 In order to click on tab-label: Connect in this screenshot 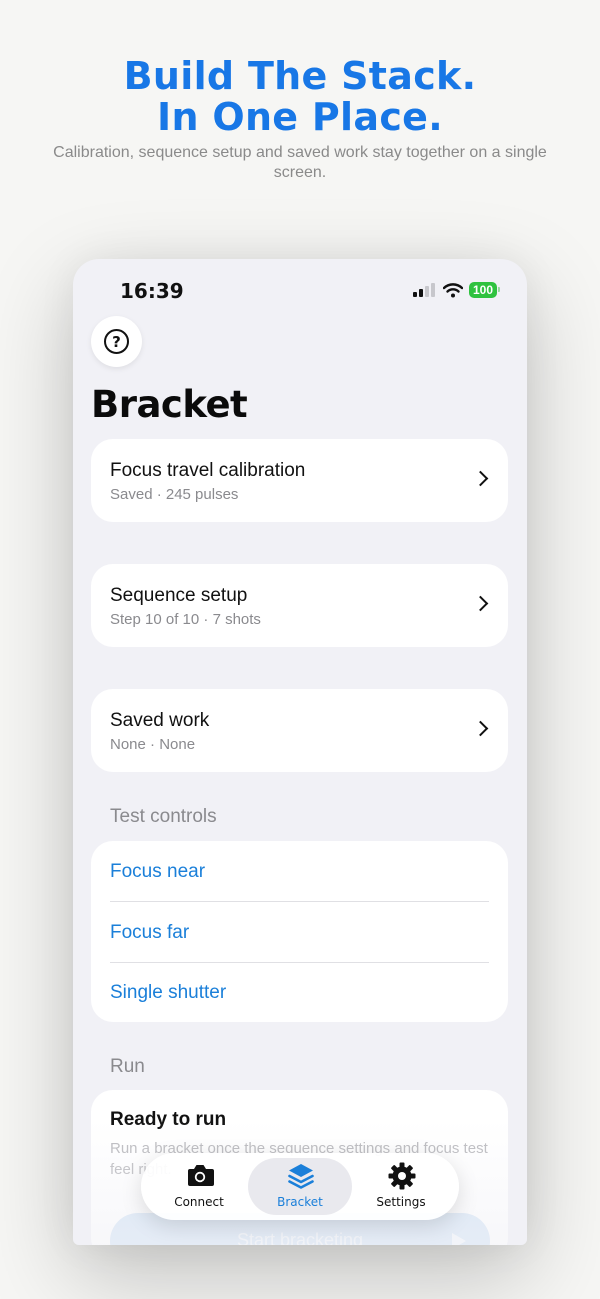, I will do `click(199, 1202)`.